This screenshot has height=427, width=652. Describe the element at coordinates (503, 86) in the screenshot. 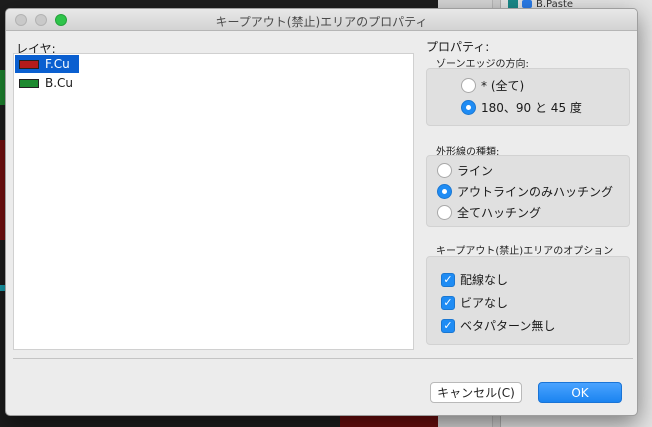

I see `option-label: * (全て)` at that location.